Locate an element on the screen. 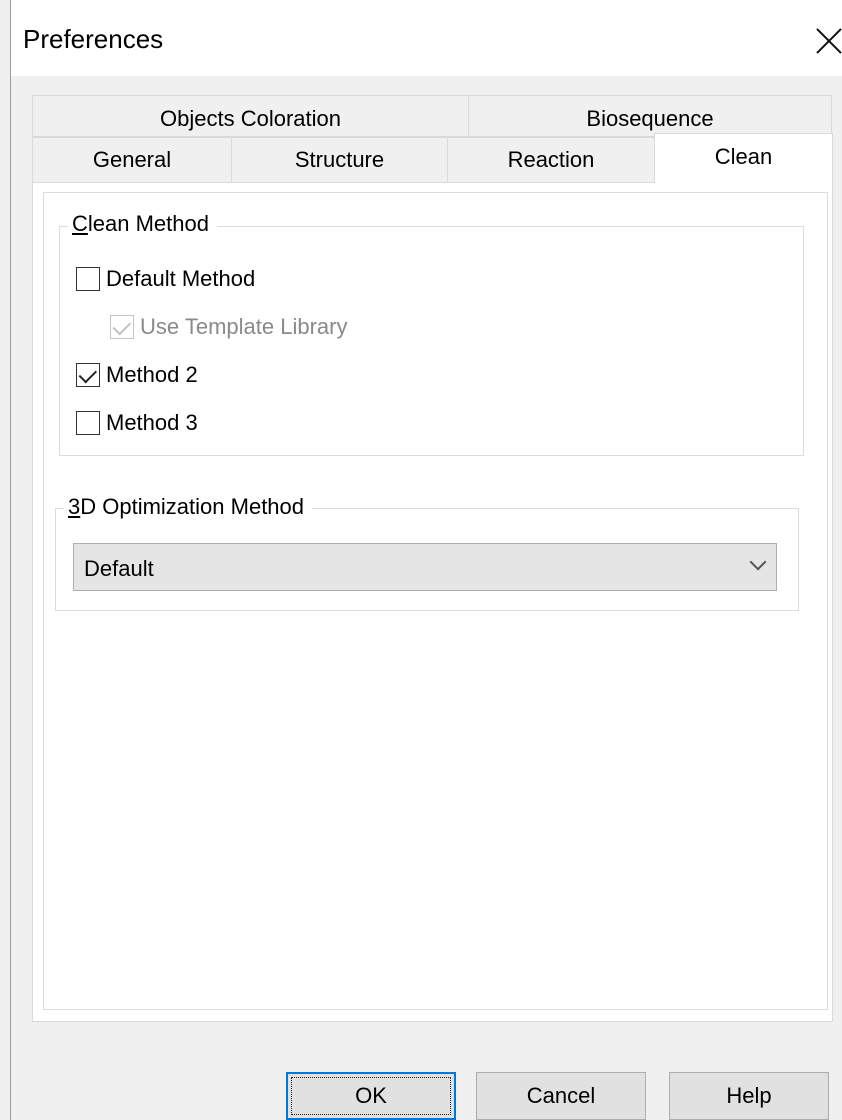  clean-method-legend: Clean Method is located at coordinates (142, 224).